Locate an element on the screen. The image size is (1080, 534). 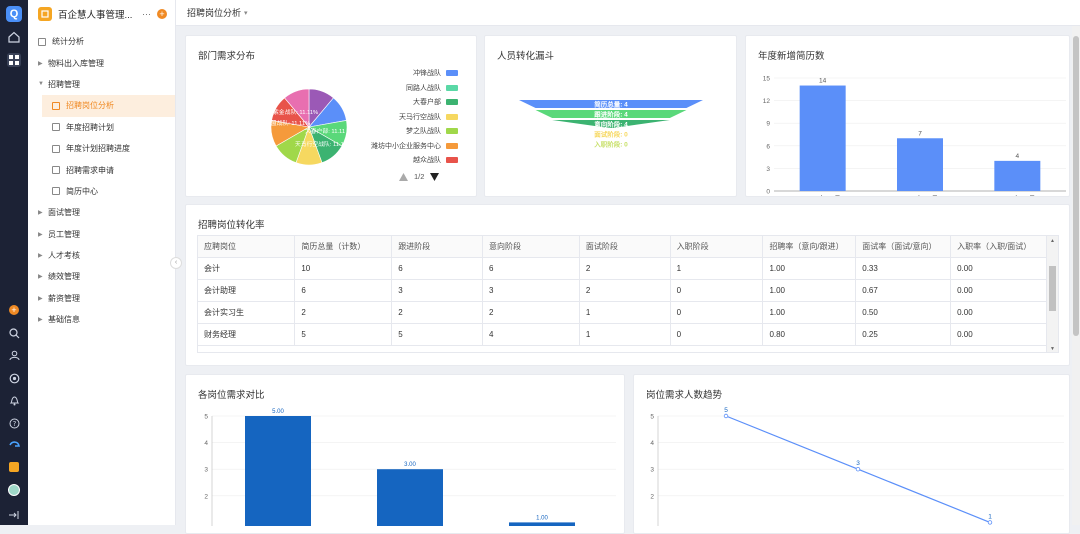
nav-item: 年度计划招聘进度 is located at coordinates (101, 148).